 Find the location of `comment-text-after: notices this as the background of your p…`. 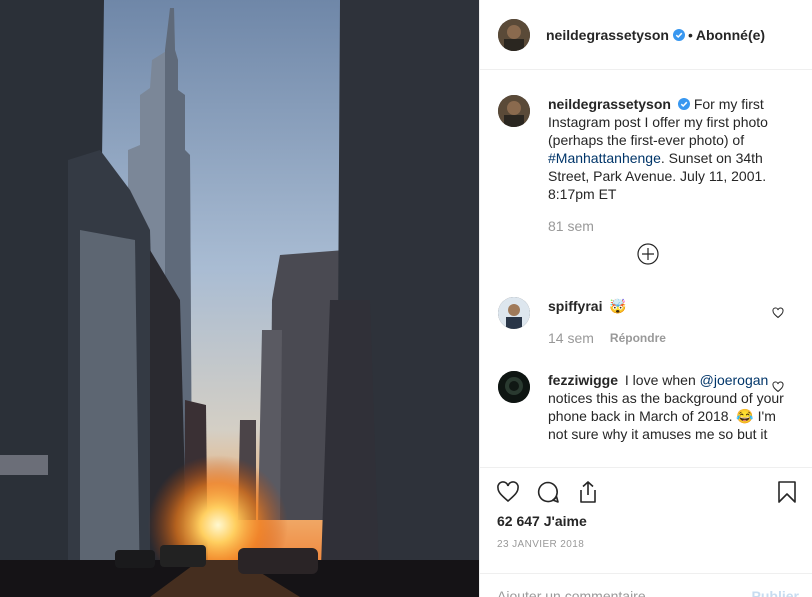

comment-text-after: notices this as the background of your p… is located at coordinates (666, 416).